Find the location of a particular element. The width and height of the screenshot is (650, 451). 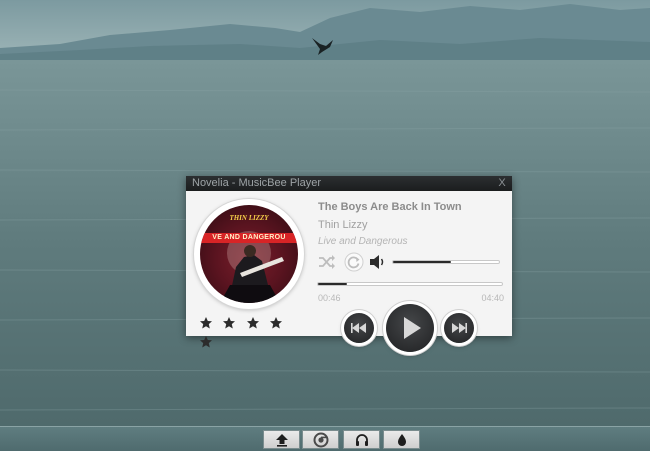

skip-next-icon is located at coordinates (459, 328).